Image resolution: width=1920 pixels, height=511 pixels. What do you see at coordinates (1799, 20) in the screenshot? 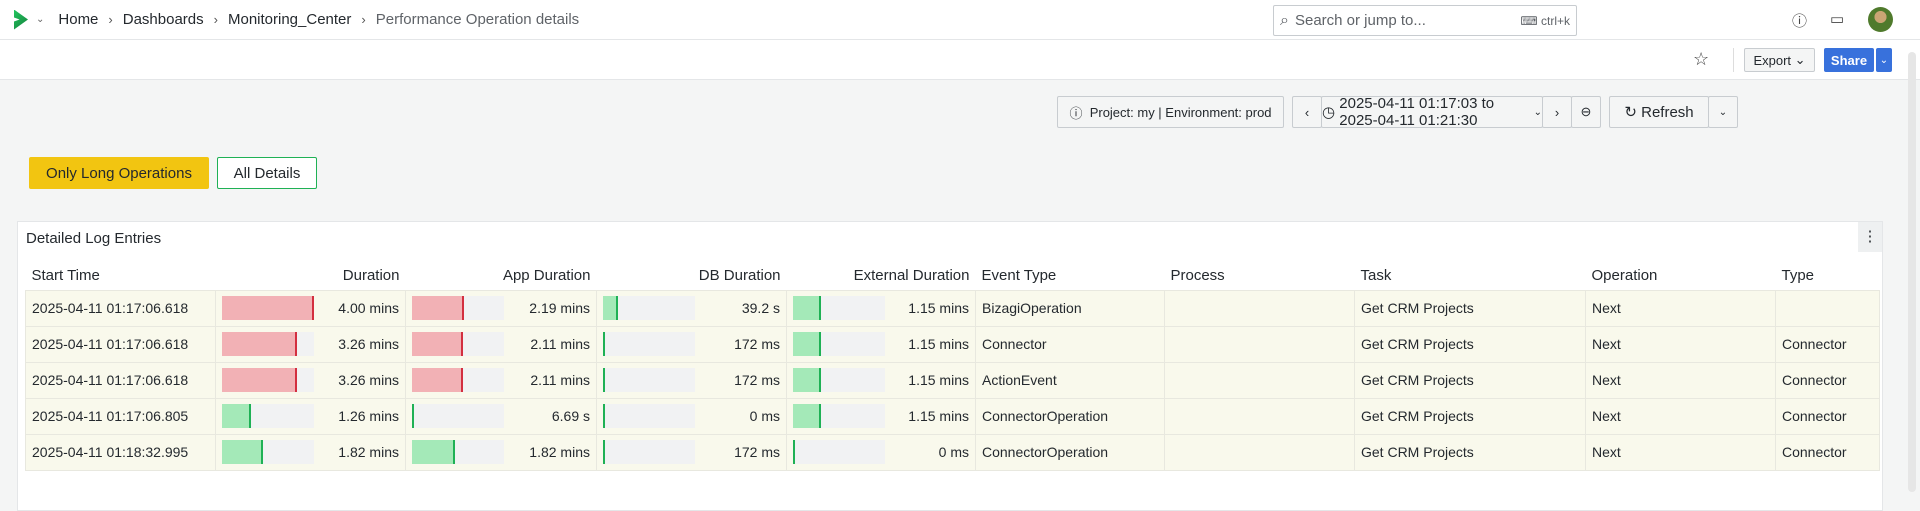
I see `help-icon: ⓘ` at bounding box center [1799, 20].